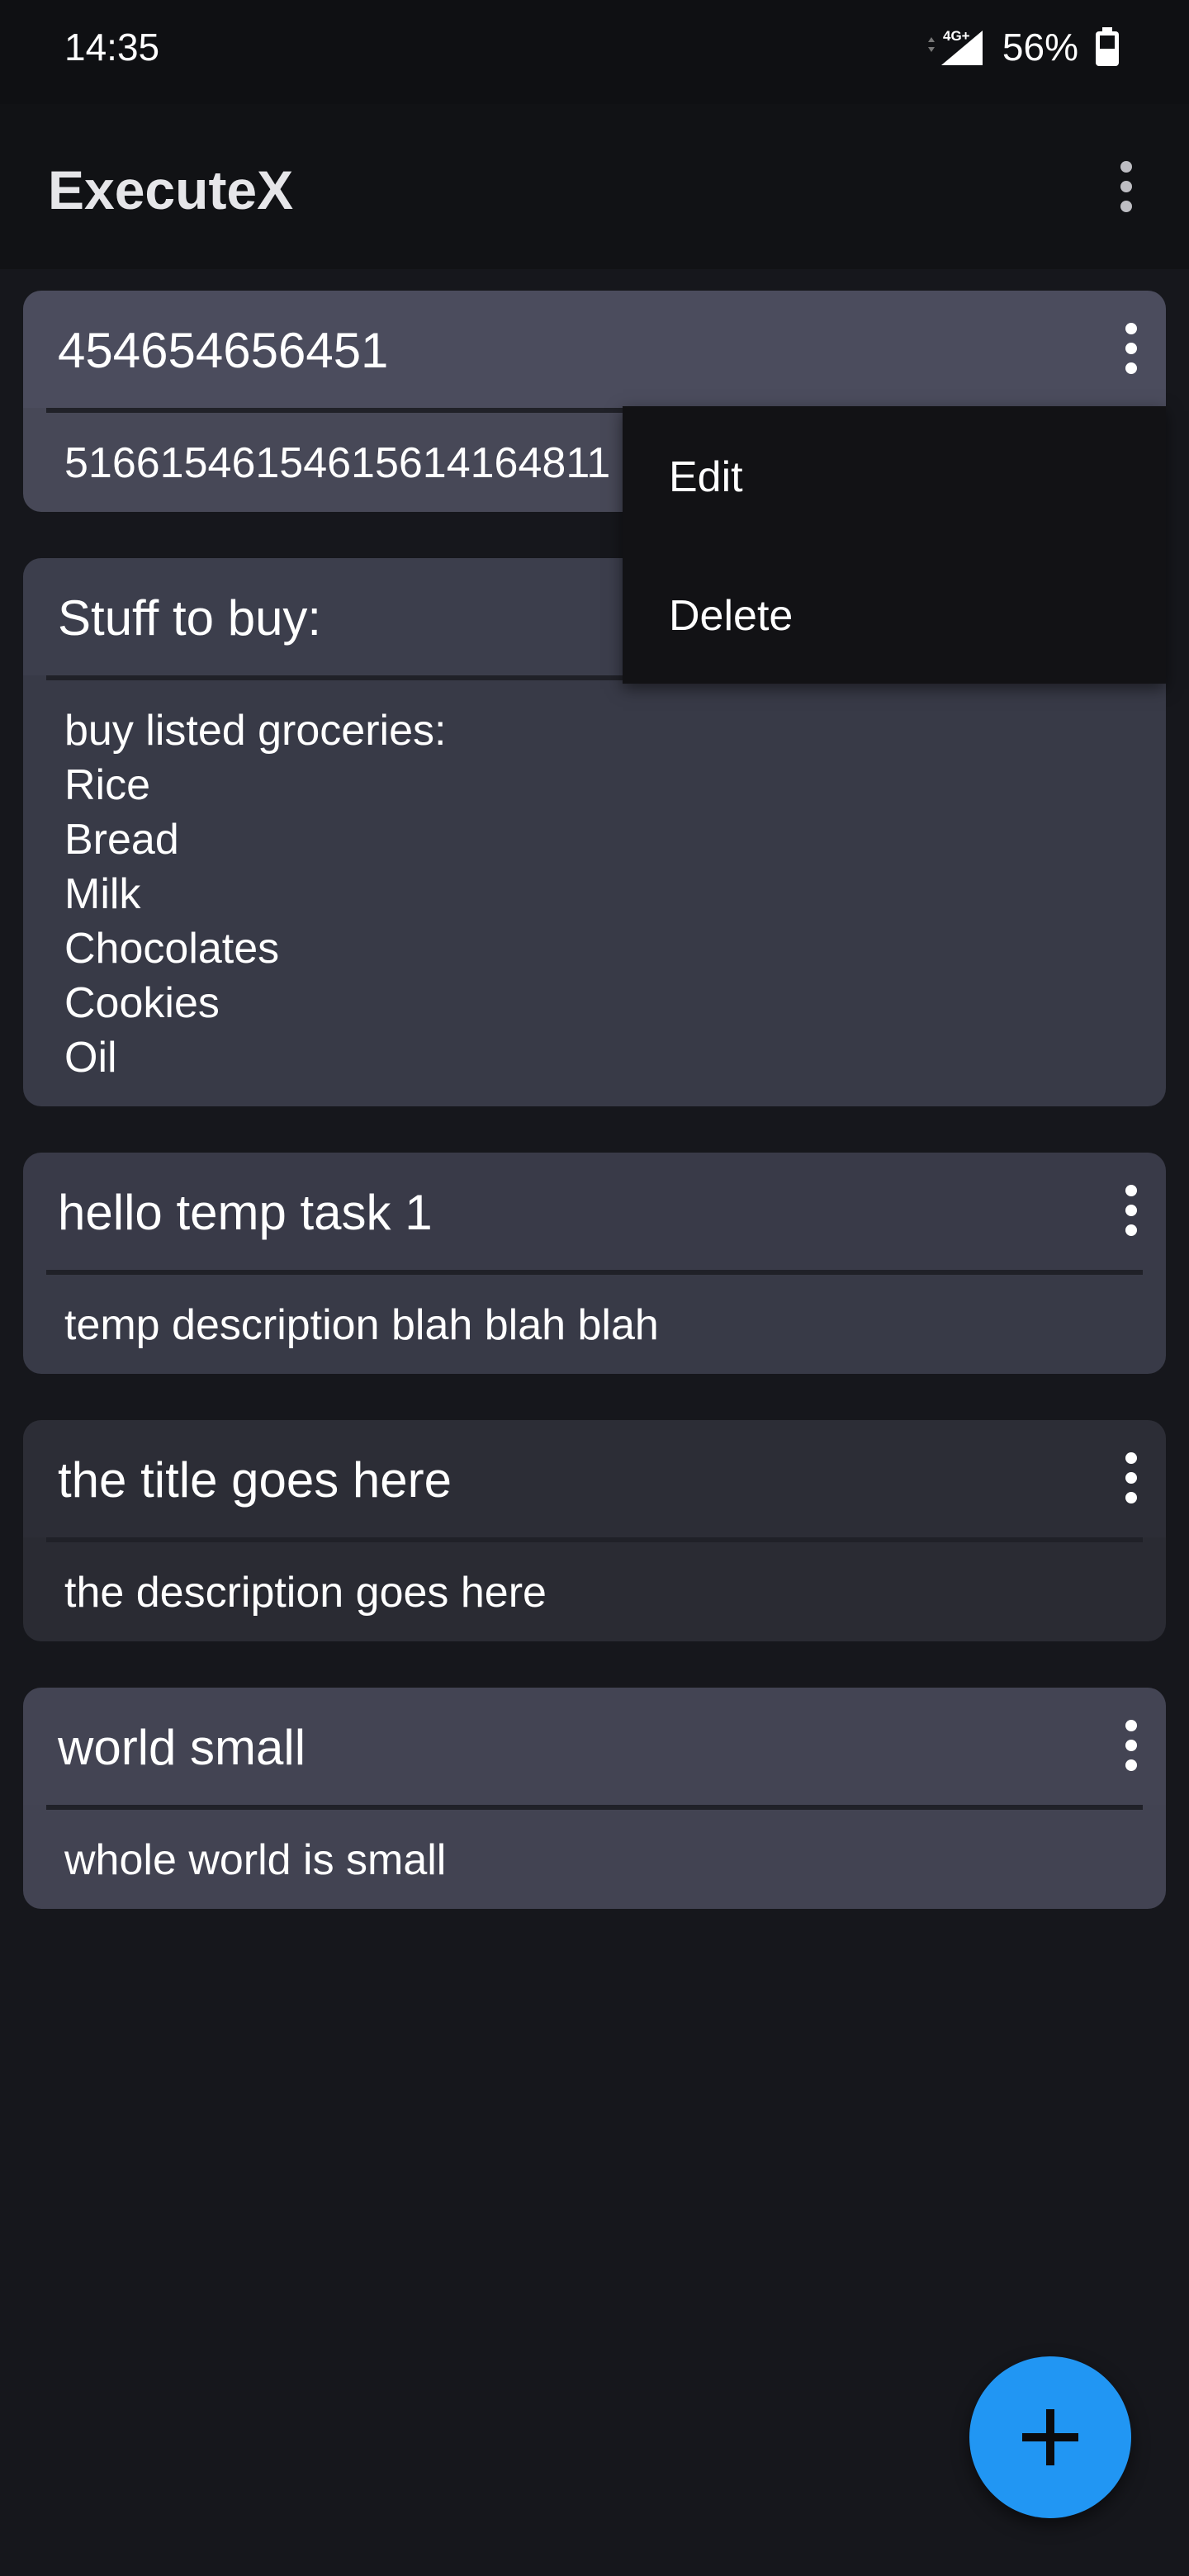 This screenshot has height=2576, width=1189. I want to click on battery-icon, so click(1107, 46).